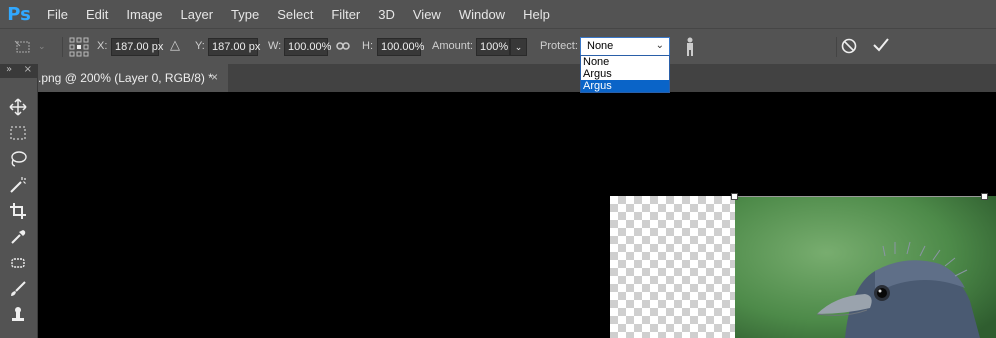 Image resolution: width=996 pixels, height=338 pixels. I want to click on menu-view: View, so click(427, 14).